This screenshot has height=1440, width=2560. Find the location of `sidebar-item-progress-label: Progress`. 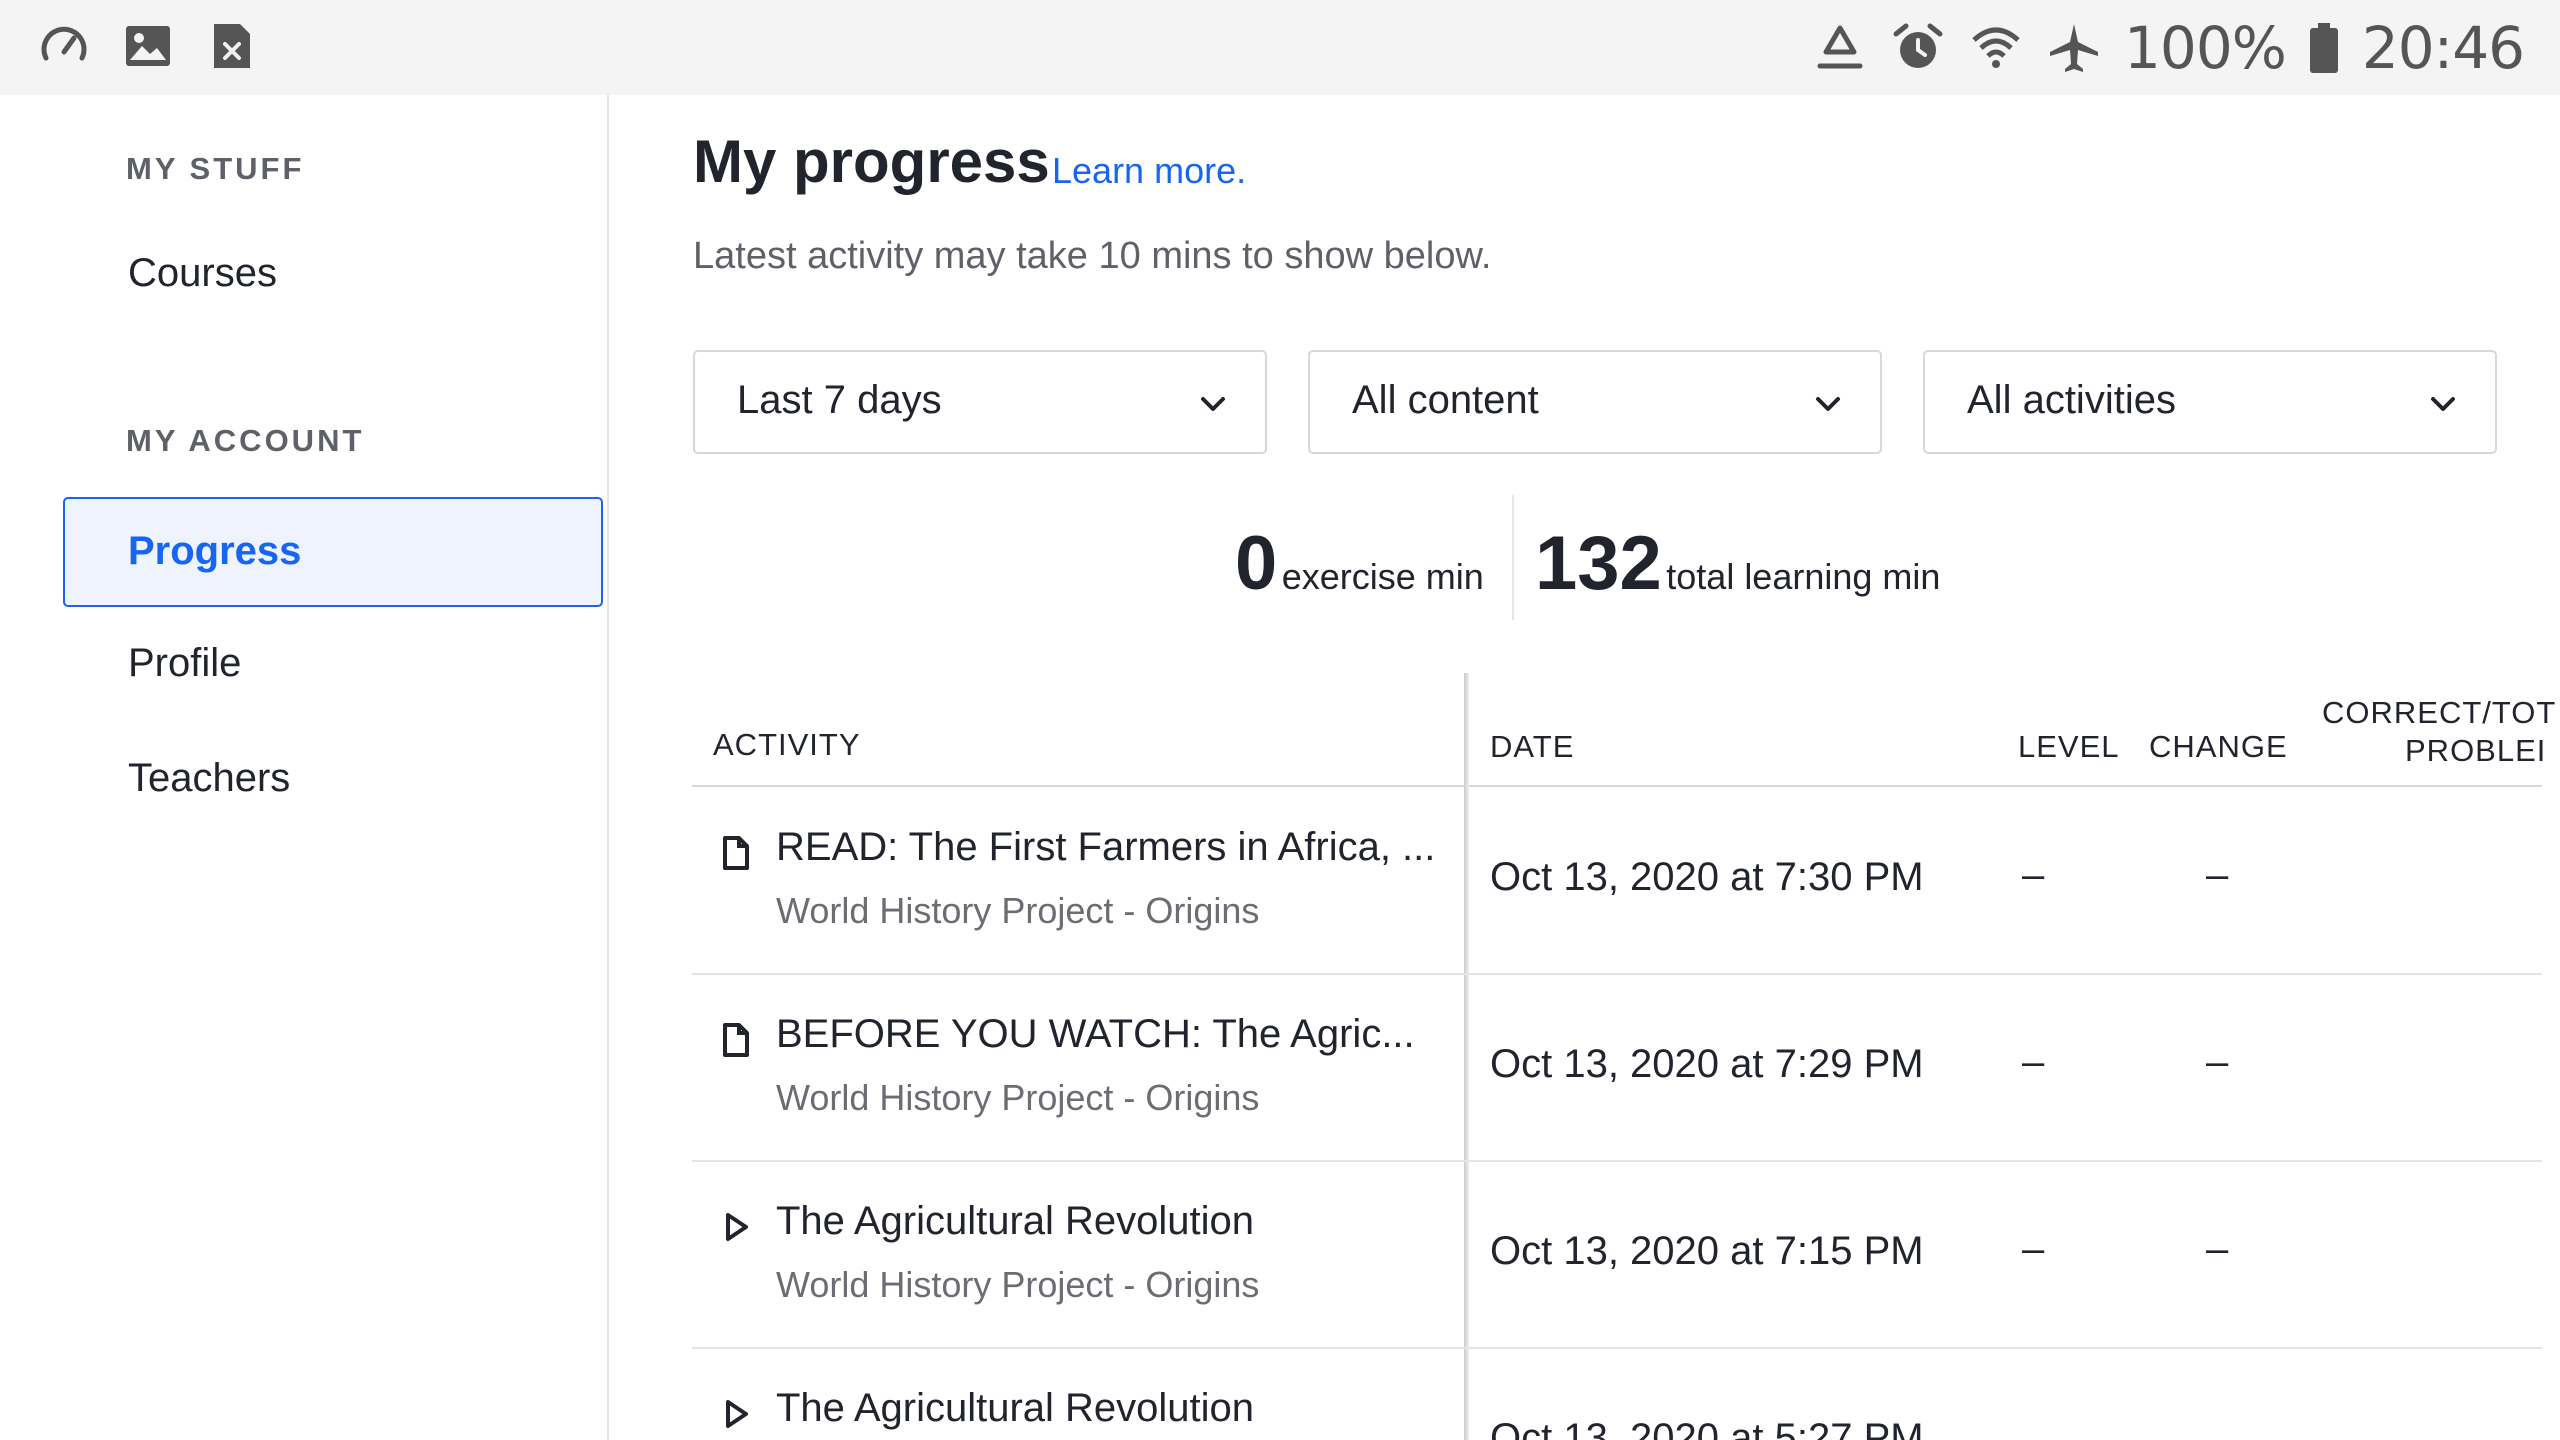

sidebar-item-progress-label: Progress is located at coordinates (215, 551).